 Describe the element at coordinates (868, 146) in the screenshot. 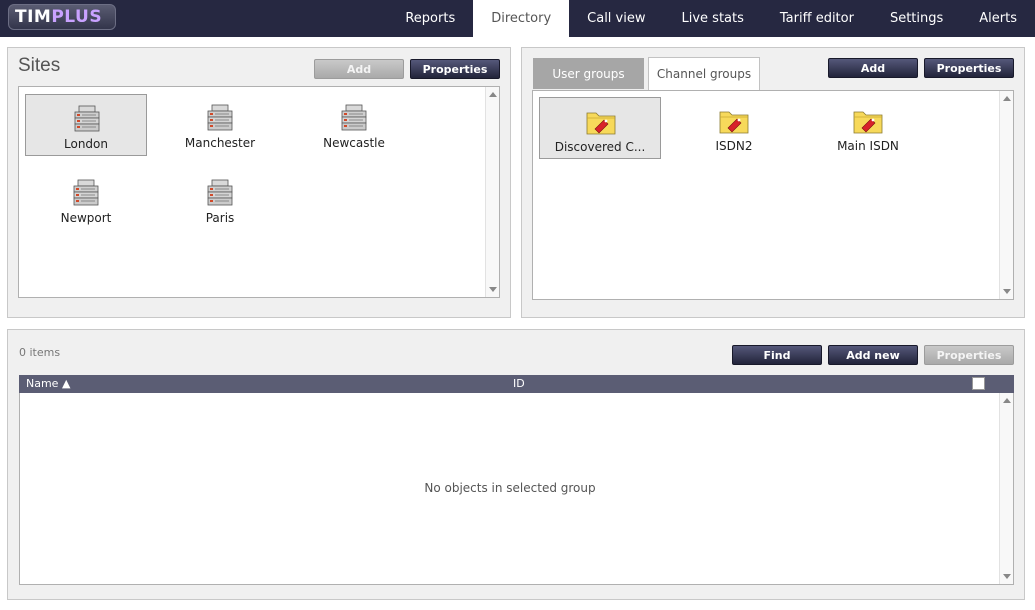

I see `group-label: Main ISDN` at that location.